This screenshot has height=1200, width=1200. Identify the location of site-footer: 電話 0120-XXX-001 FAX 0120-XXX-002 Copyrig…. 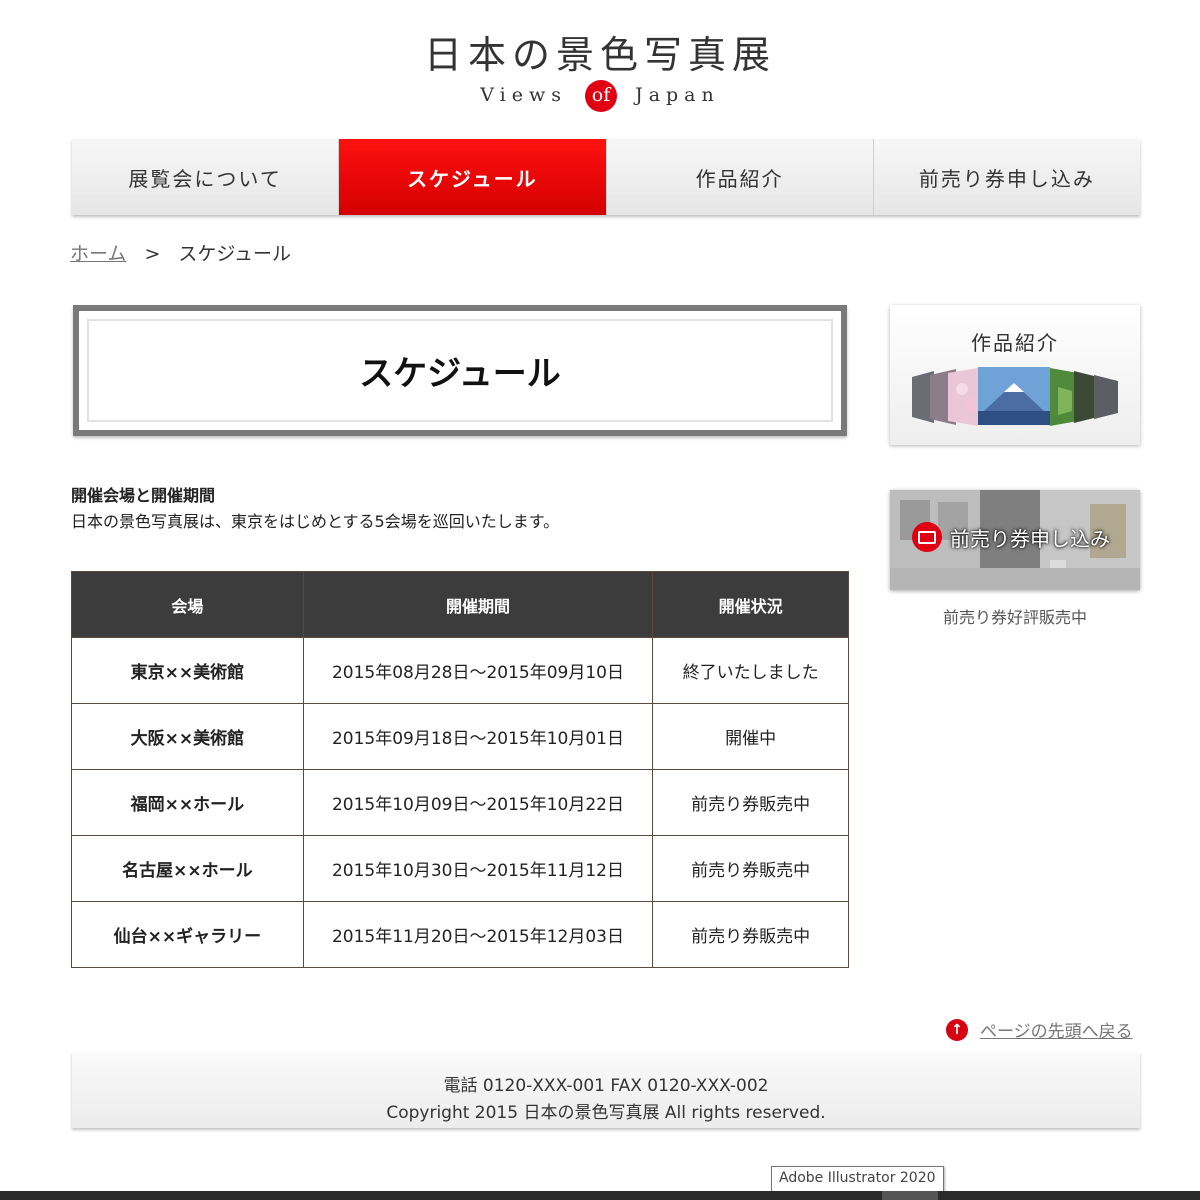
(606, 1090).